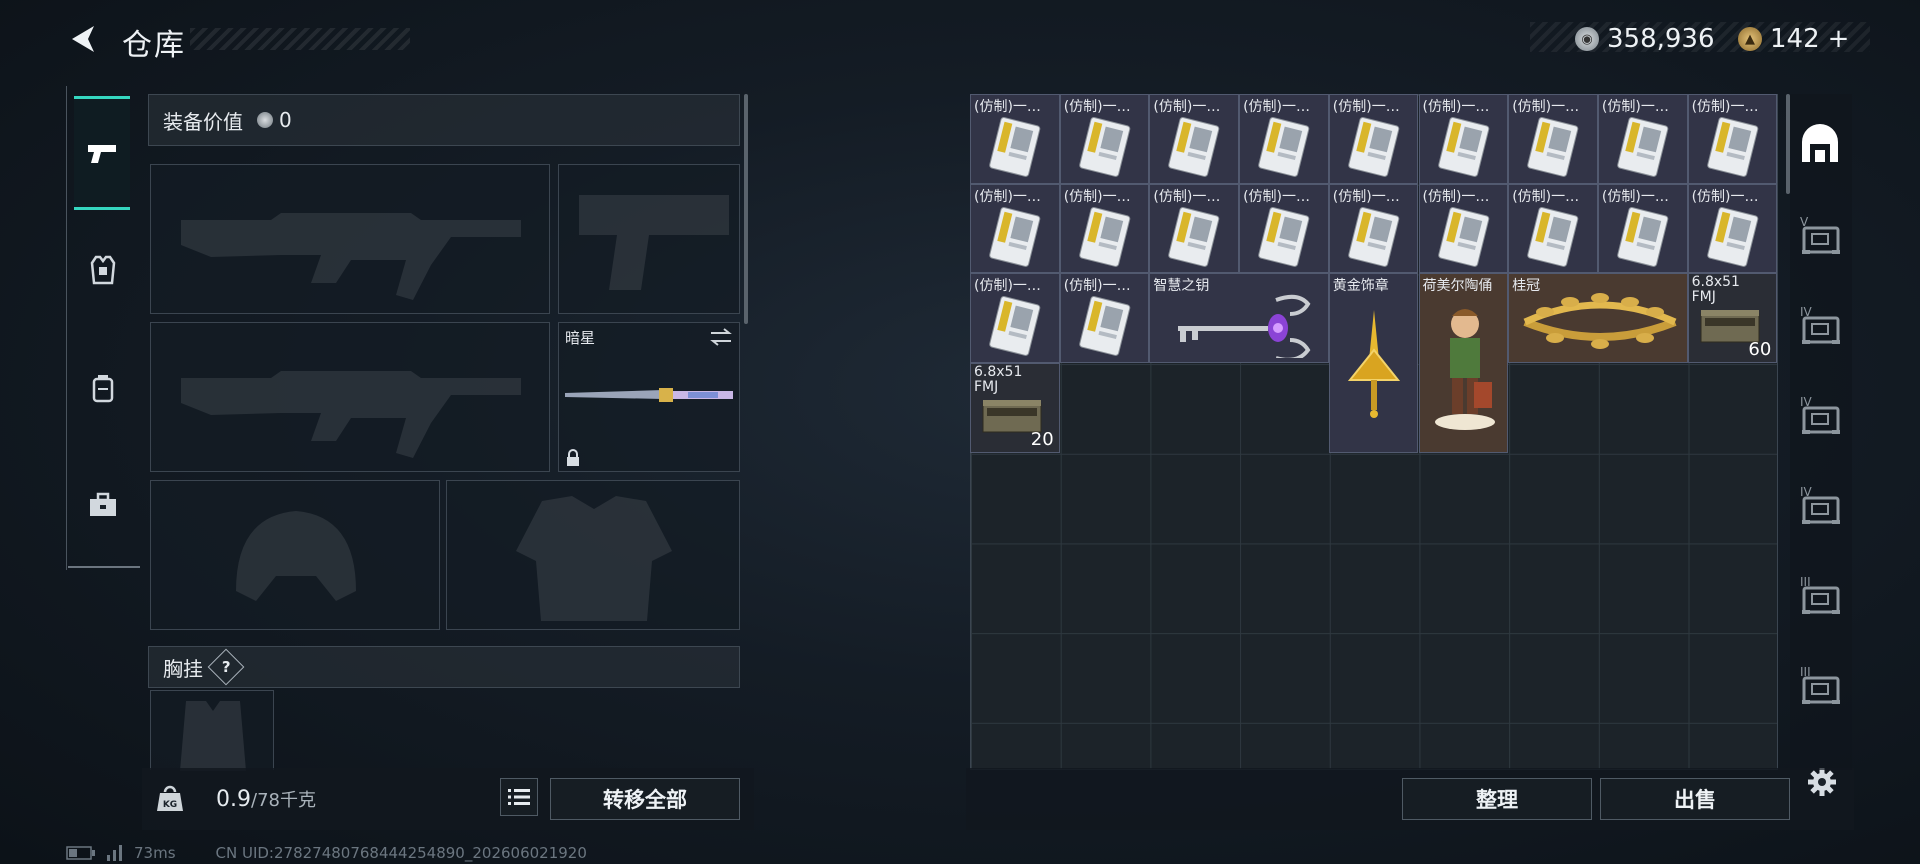 Image resolution: width=1920 pixels, height=864 pixels. I want to click on equipment-scrollbar, so click(746, 209).